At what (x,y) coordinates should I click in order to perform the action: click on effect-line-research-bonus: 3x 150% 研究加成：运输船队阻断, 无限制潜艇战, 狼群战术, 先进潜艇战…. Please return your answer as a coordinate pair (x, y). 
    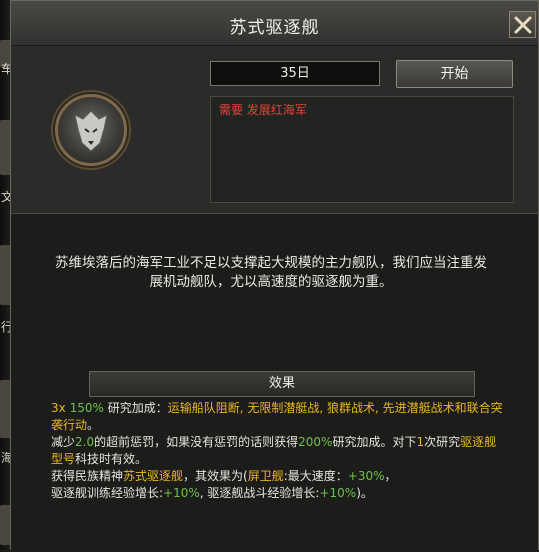
    Looking at the image, I should click on (277, 416).